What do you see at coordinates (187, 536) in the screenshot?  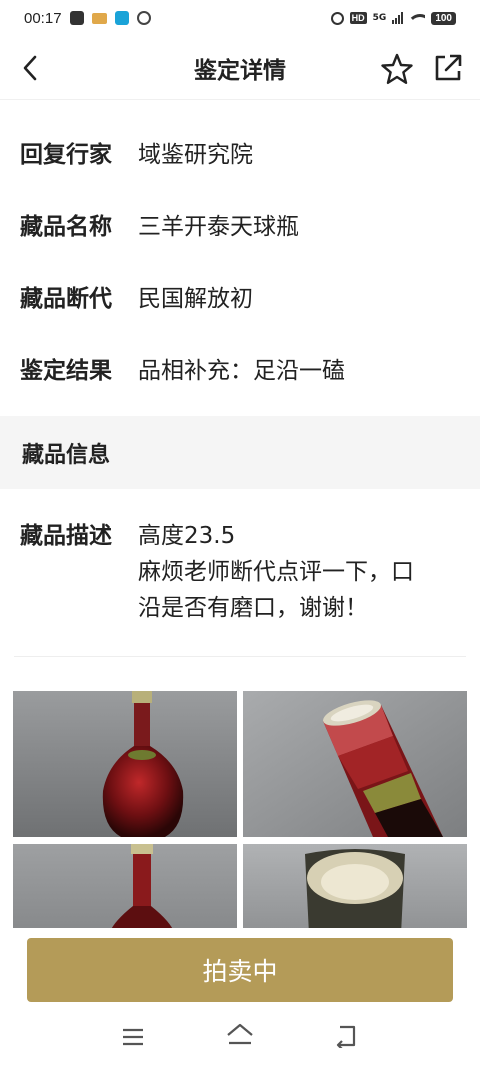 I see `description-line: 高度23.5` at bounding box center [187, 536].